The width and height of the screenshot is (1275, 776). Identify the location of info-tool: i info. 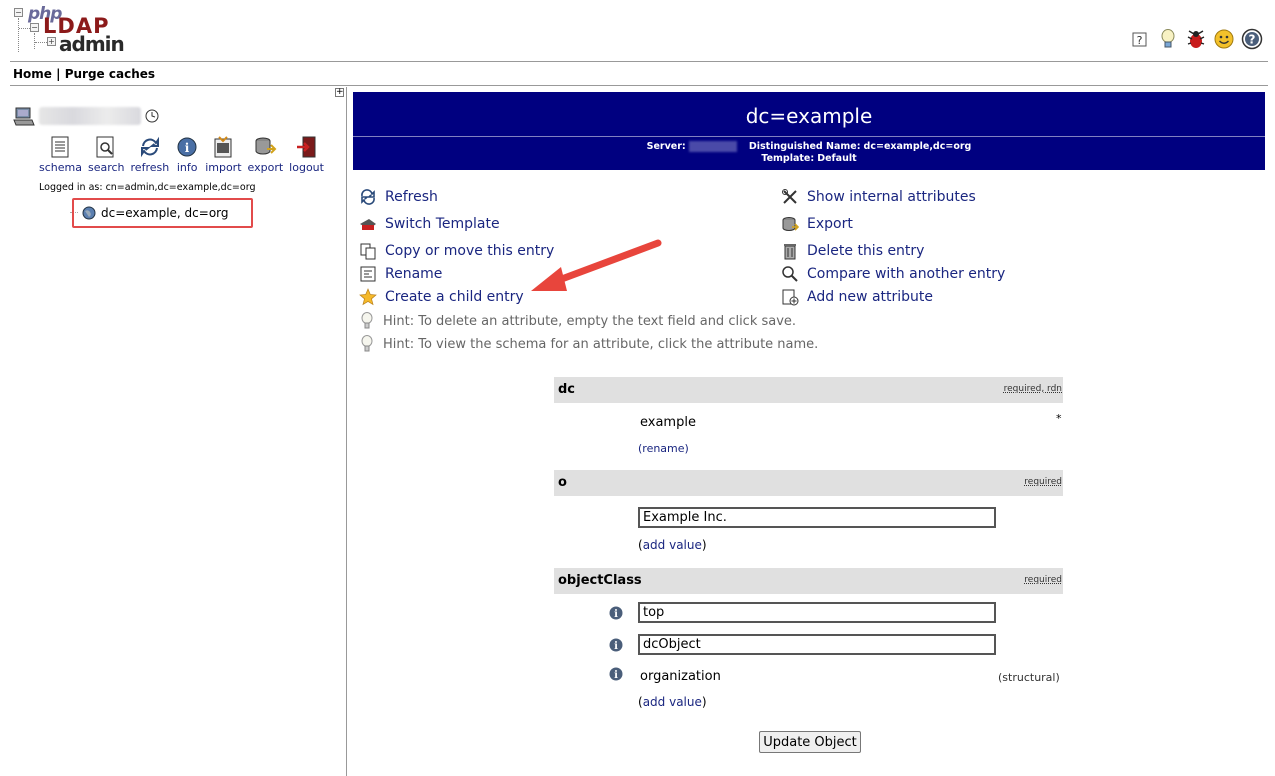
(187, 154).